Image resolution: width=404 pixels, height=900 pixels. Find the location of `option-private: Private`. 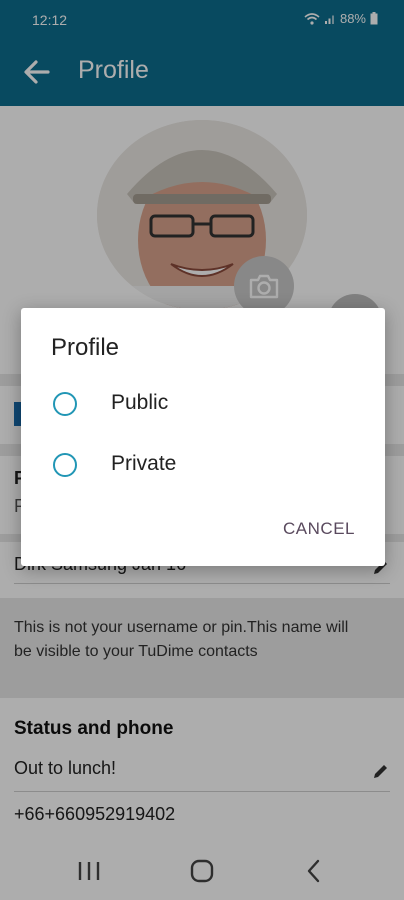

option-private: Private is located at coordinates (201, 465).